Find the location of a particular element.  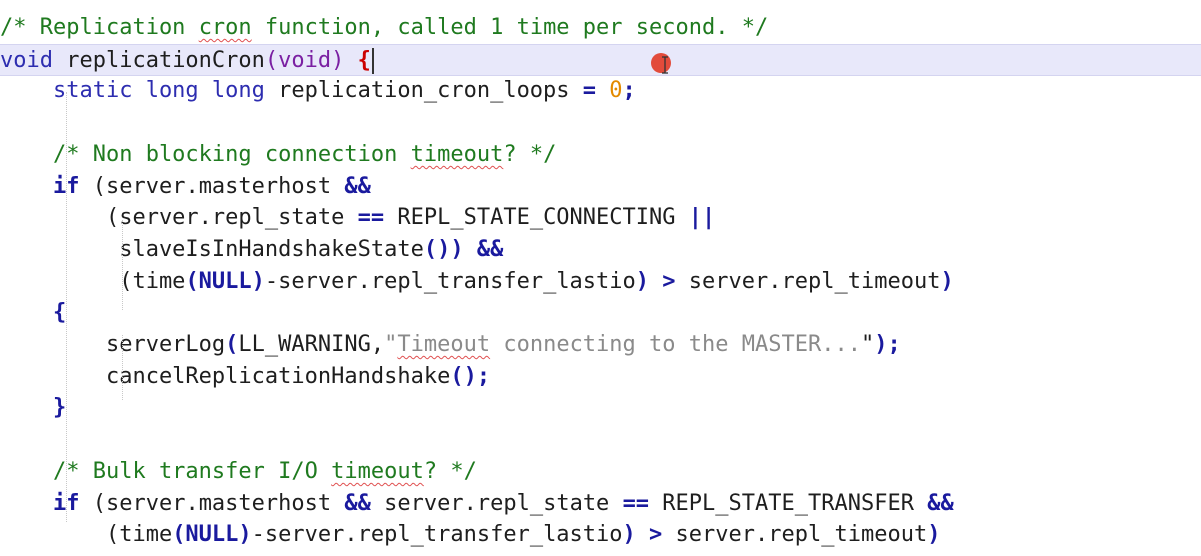

code-token: (server.repl_state is located at coordinates (179, 218).